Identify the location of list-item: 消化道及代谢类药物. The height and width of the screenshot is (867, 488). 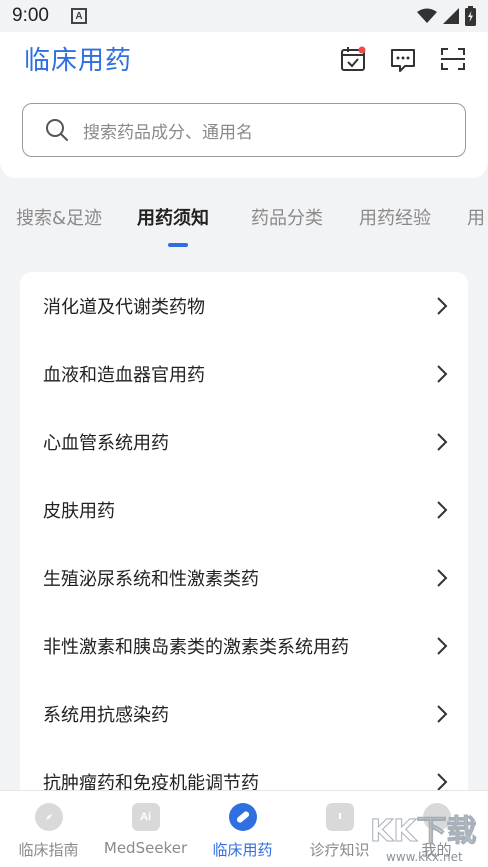
(244, 306).